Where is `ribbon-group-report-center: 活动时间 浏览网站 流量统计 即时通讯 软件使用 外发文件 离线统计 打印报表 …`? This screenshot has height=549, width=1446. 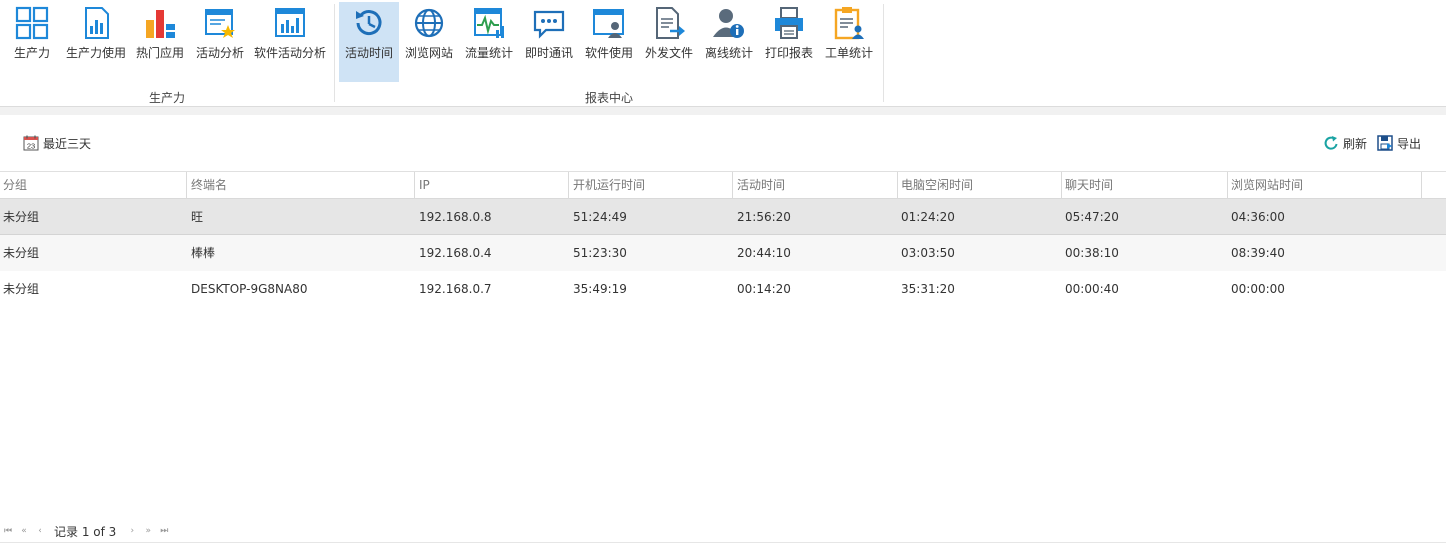
ribbon-group-report-center: 活动时间 浏览网站 流量统计 即时通讯 软件使用 外发文件 离线统计 打印报表 … is located at coordinates (609, 53).